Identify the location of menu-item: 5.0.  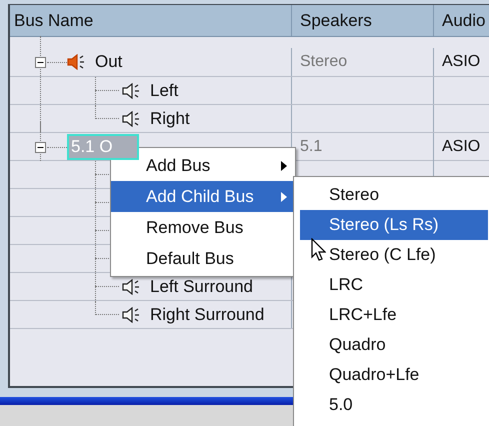
(394, 405).